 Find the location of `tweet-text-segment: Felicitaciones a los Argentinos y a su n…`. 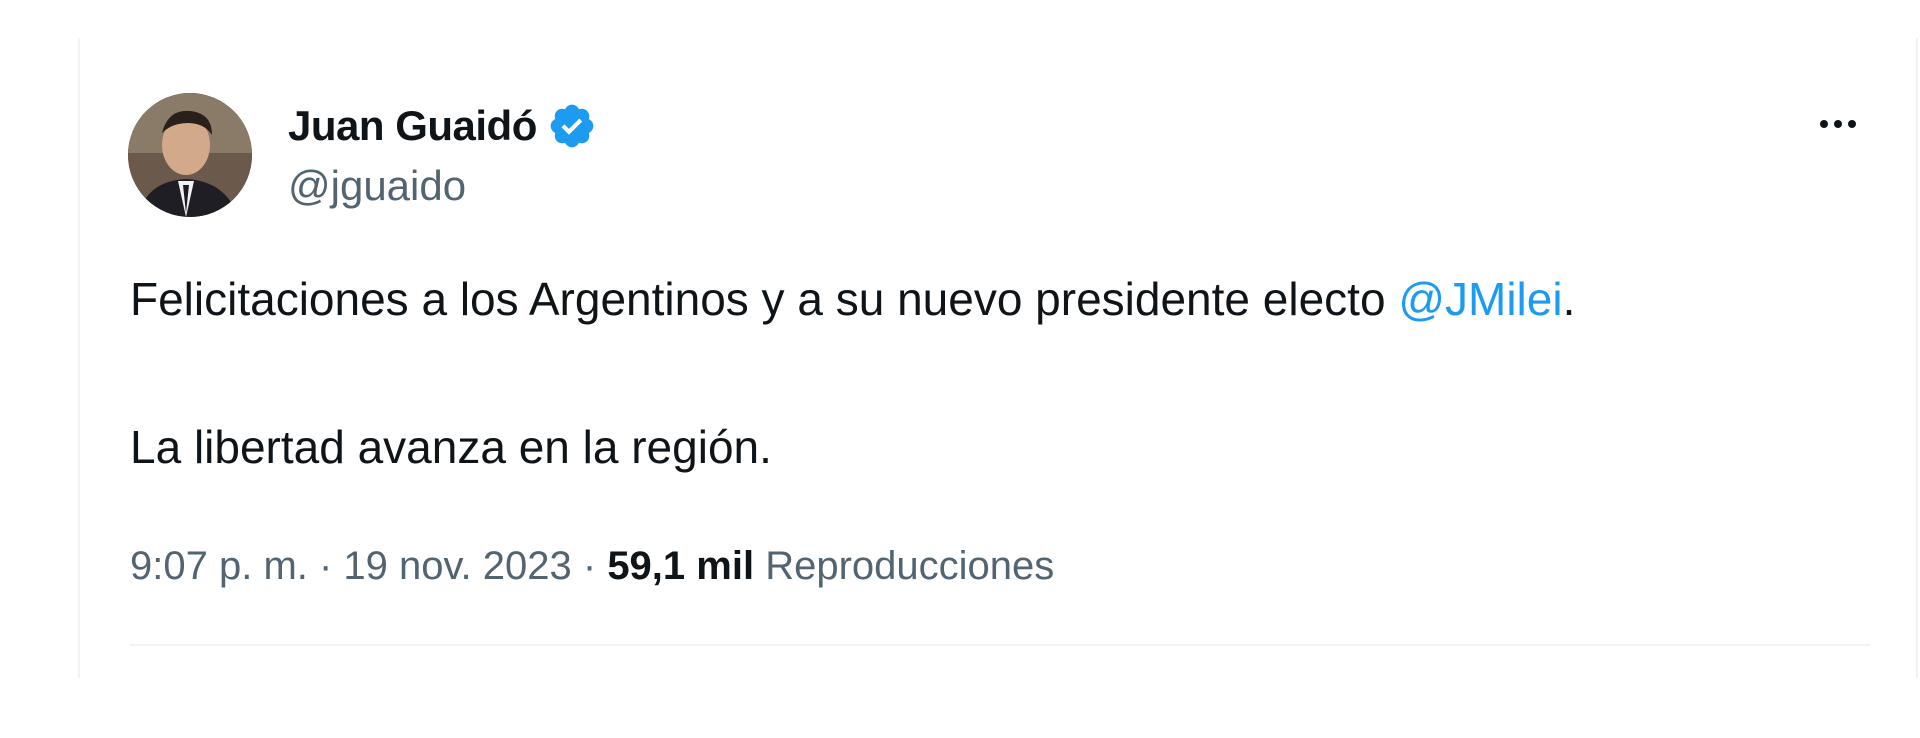

tweet-text-segment: Felicitaciones a los Argentinos y a su n… is located at coordinates (764, 299).